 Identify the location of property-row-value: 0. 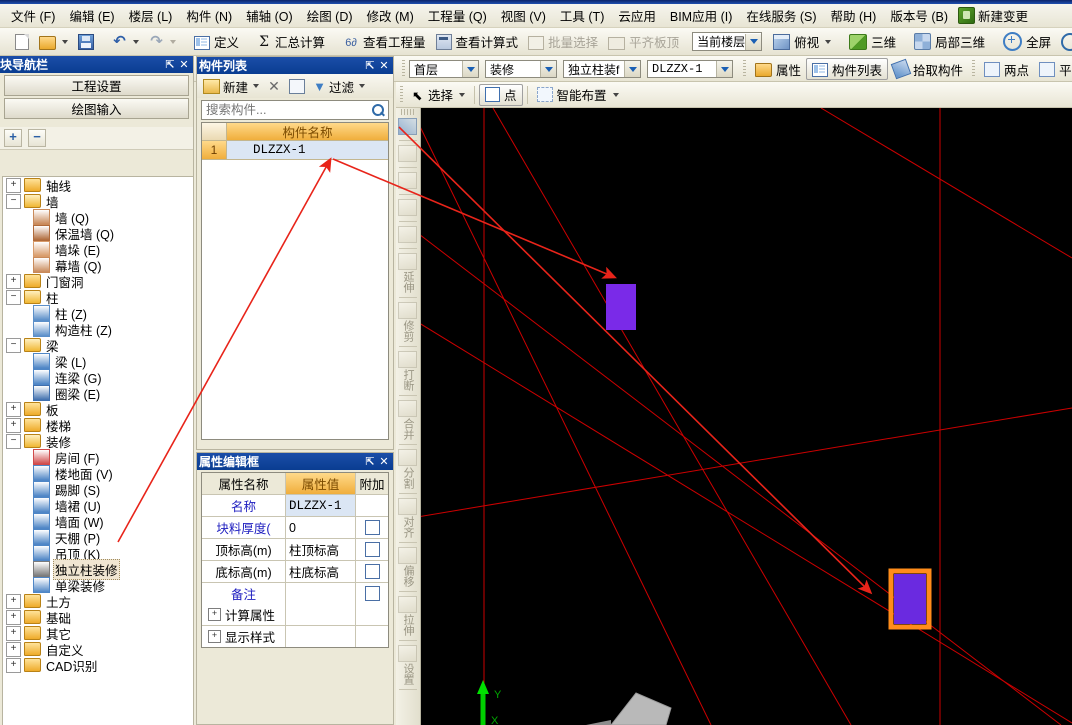
(321, 527).